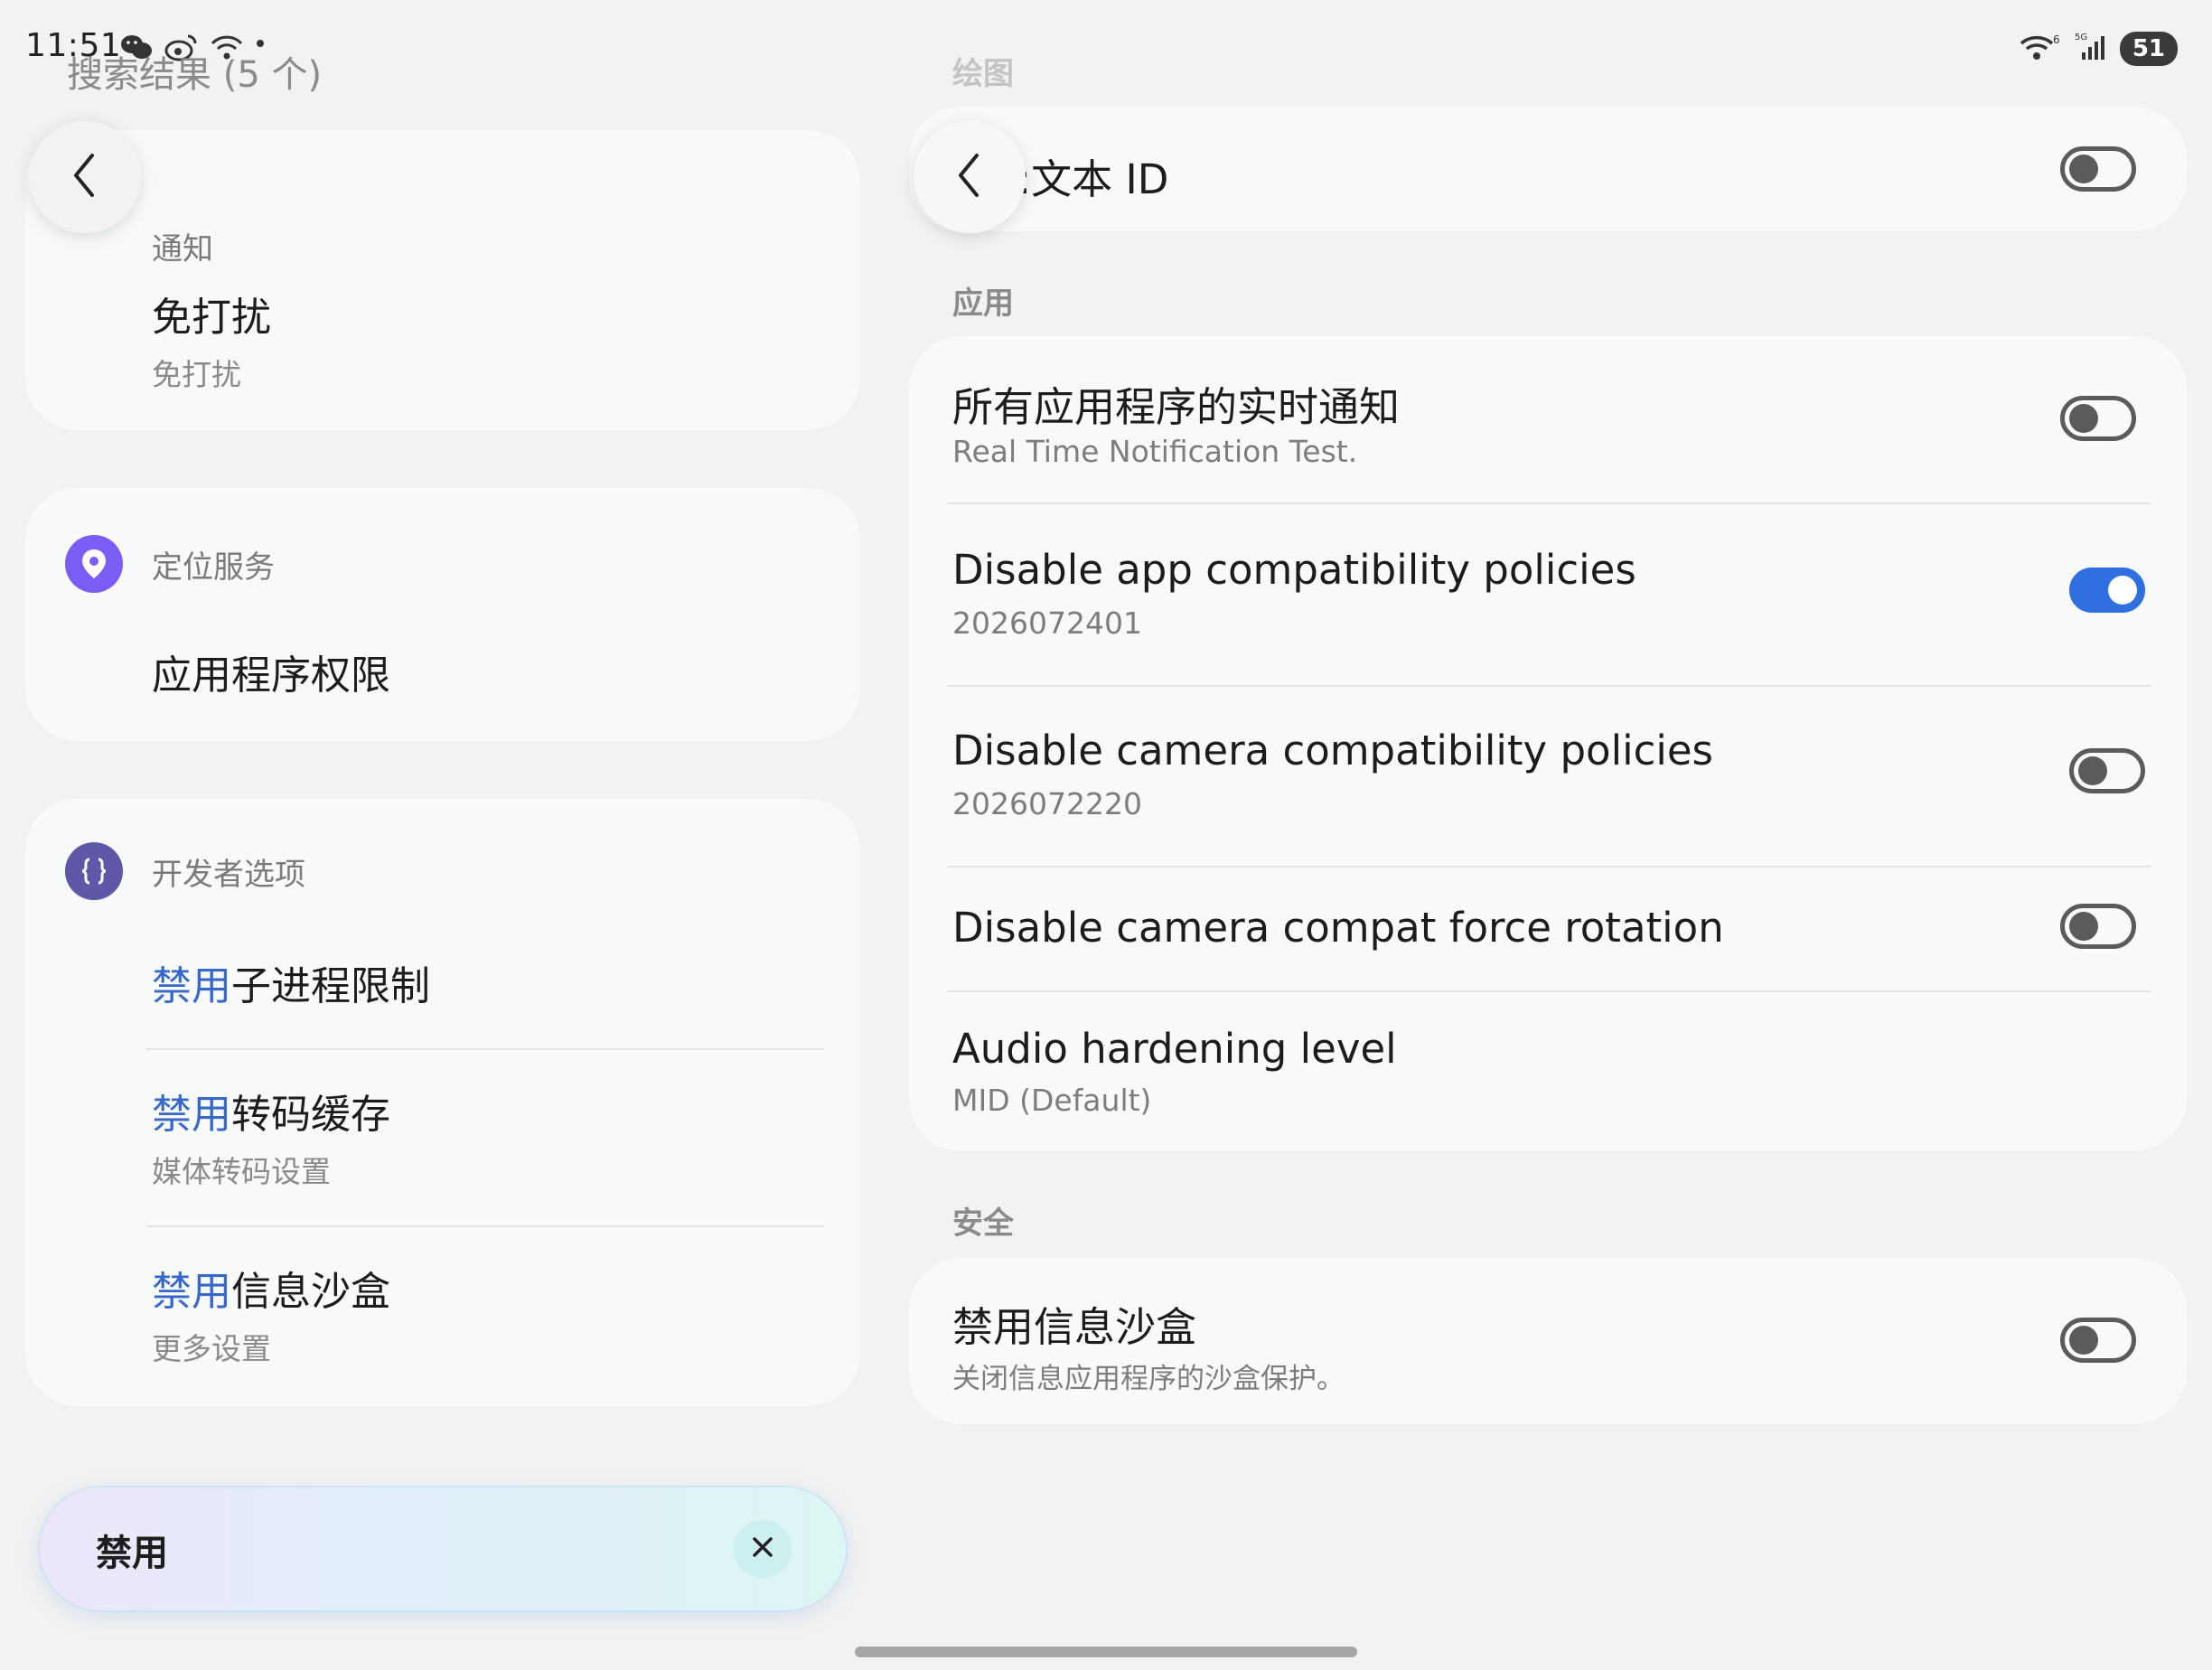  Describe the element at coordinates (94, 871) in the screenshot. I see `braces-icon` at that location.